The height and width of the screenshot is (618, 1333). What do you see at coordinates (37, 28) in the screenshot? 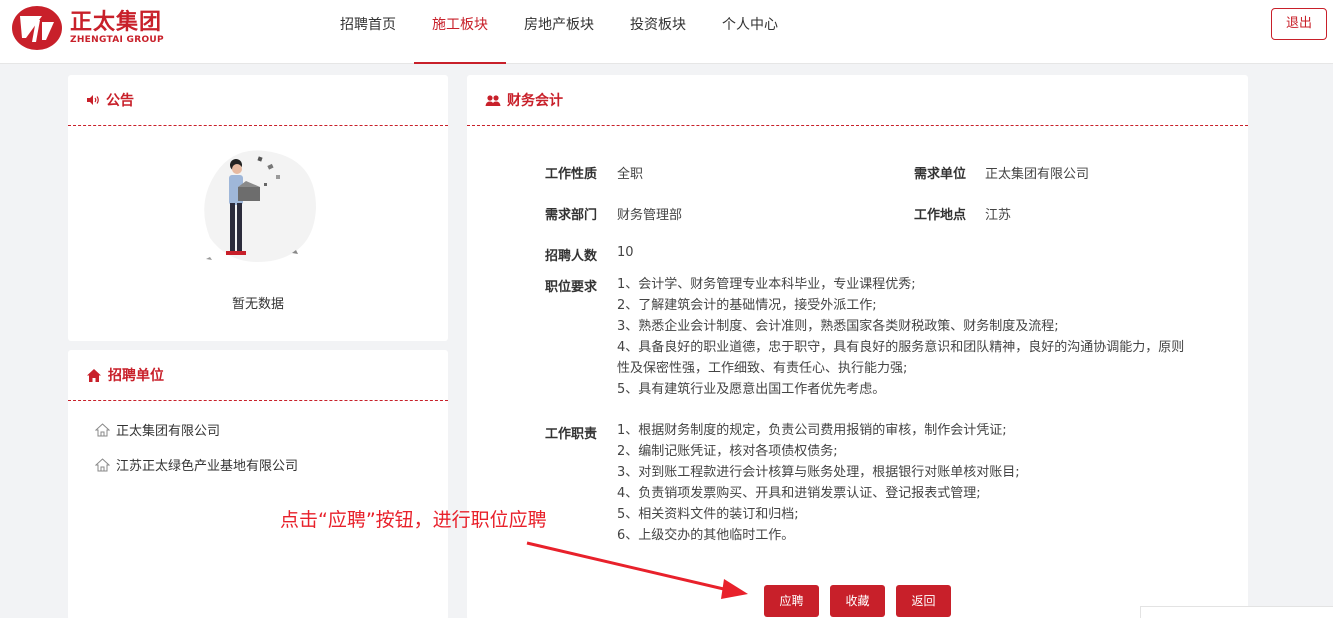
I see `logo-emblem-icon` at bounding box center [37, 28].